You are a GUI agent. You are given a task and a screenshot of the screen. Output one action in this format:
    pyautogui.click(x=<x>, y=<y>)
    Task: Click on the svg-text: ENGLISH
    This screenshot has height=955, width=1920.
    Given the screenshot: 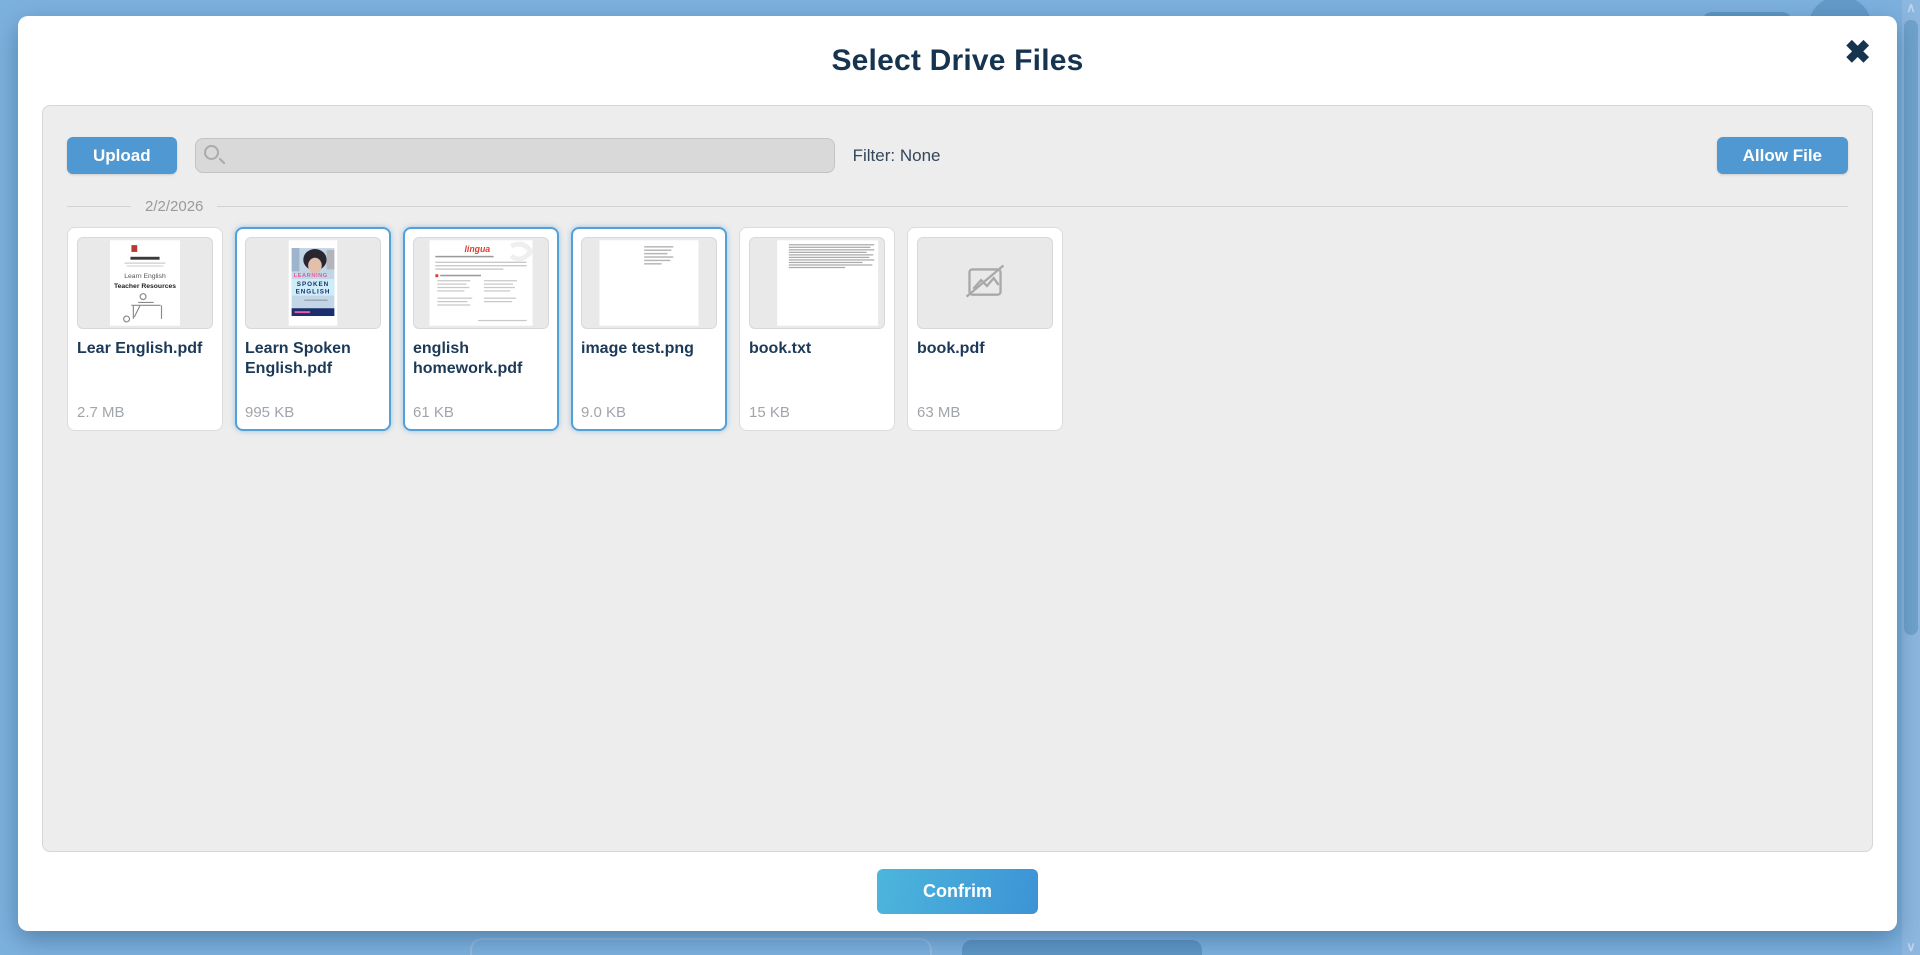 What is the action you would take?
    pyautogui.click(x=313, y=292)
    